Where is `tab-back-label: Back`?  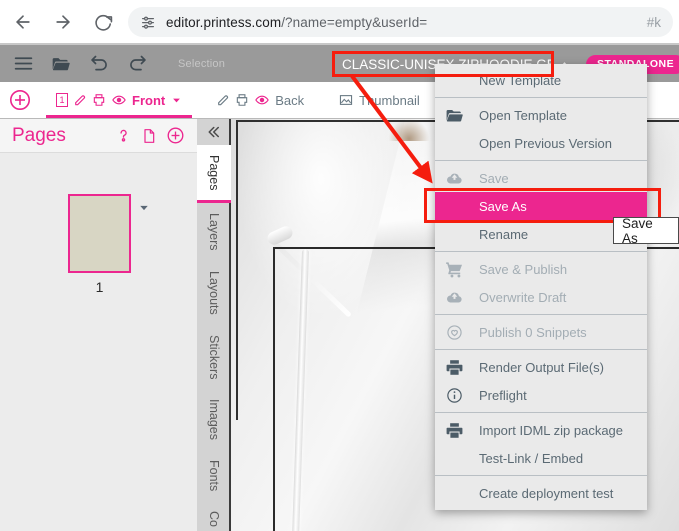 tab-back-label: Back is located at coordinates (290, 100).